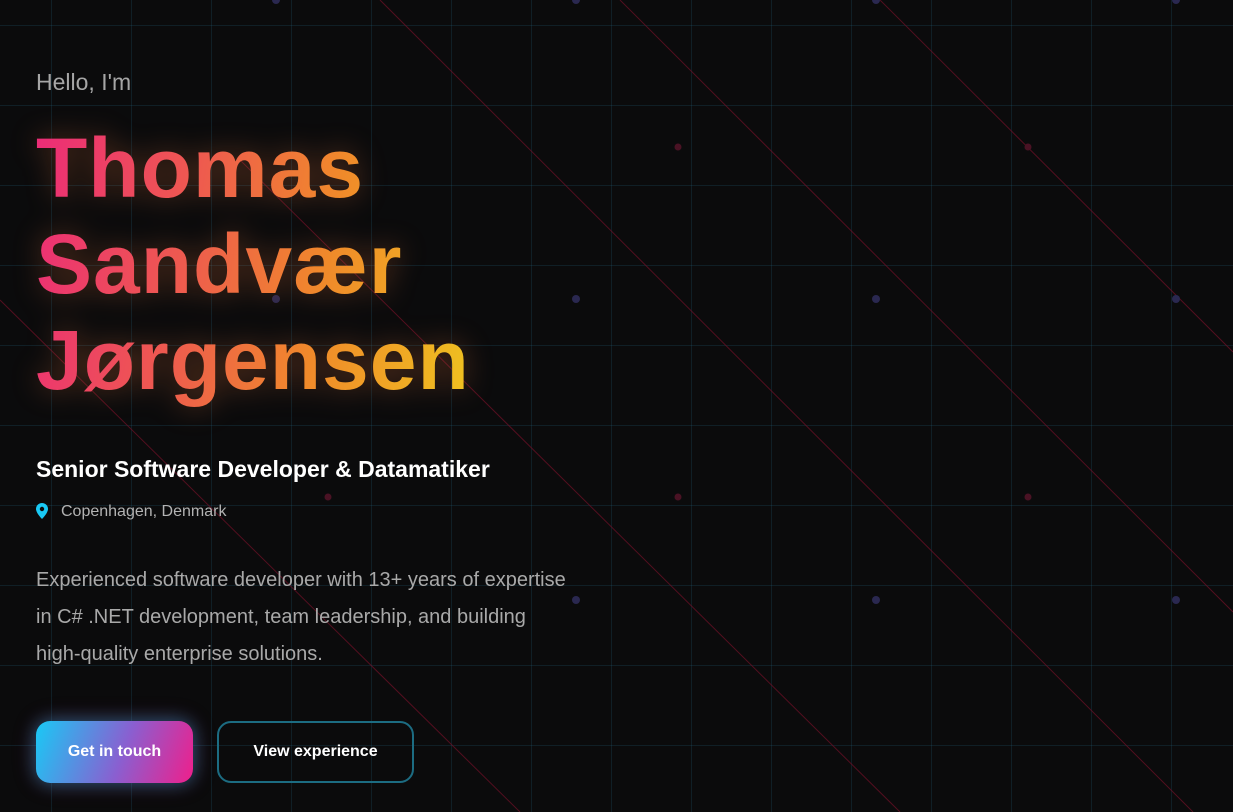  I want to click on name-line-last: Jørgensen, so click(253, 360).